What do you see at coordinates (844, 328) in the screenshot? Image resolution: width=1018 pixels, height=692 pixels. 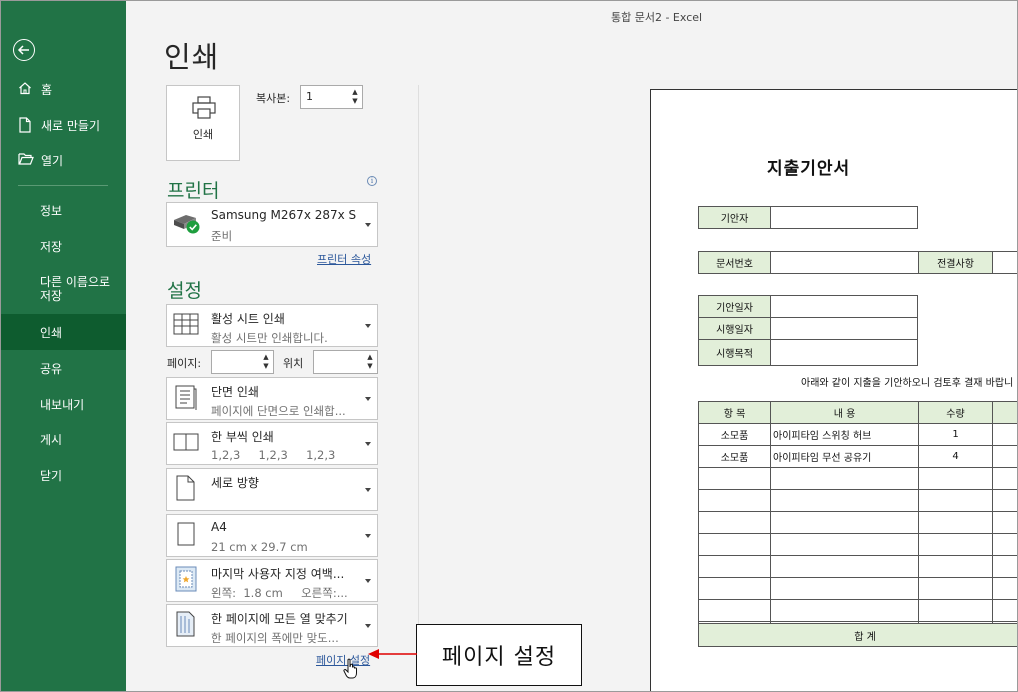 I see `value-exec-date` at bounding box center [844, 328].